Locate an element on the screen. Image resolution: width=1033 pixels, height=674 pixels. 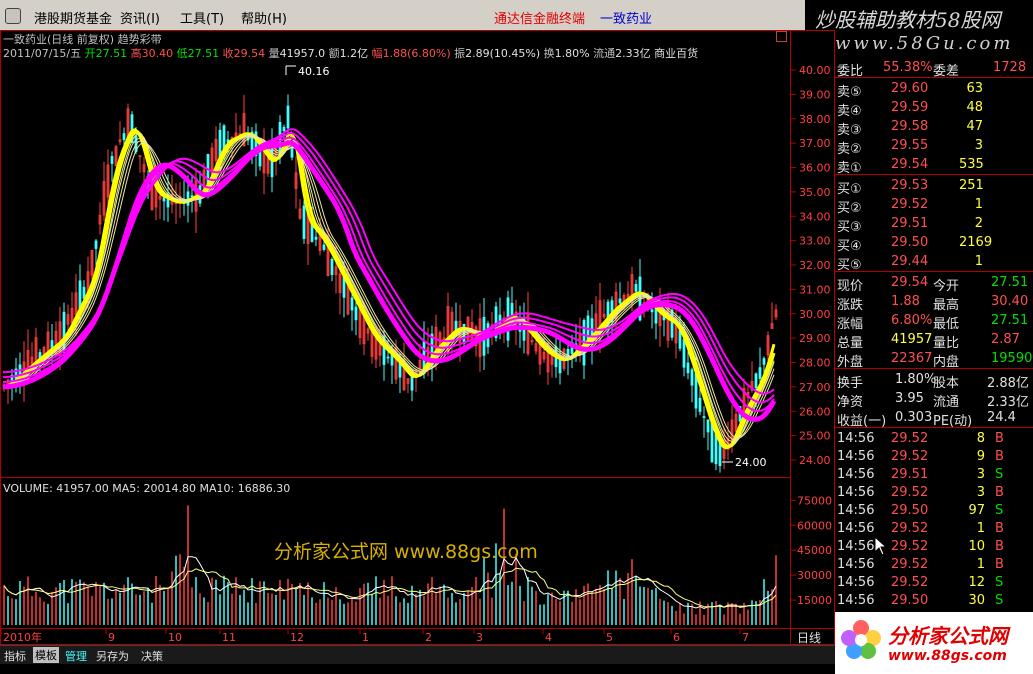
tab-template: 模板 is located at coordinates (46, 655).